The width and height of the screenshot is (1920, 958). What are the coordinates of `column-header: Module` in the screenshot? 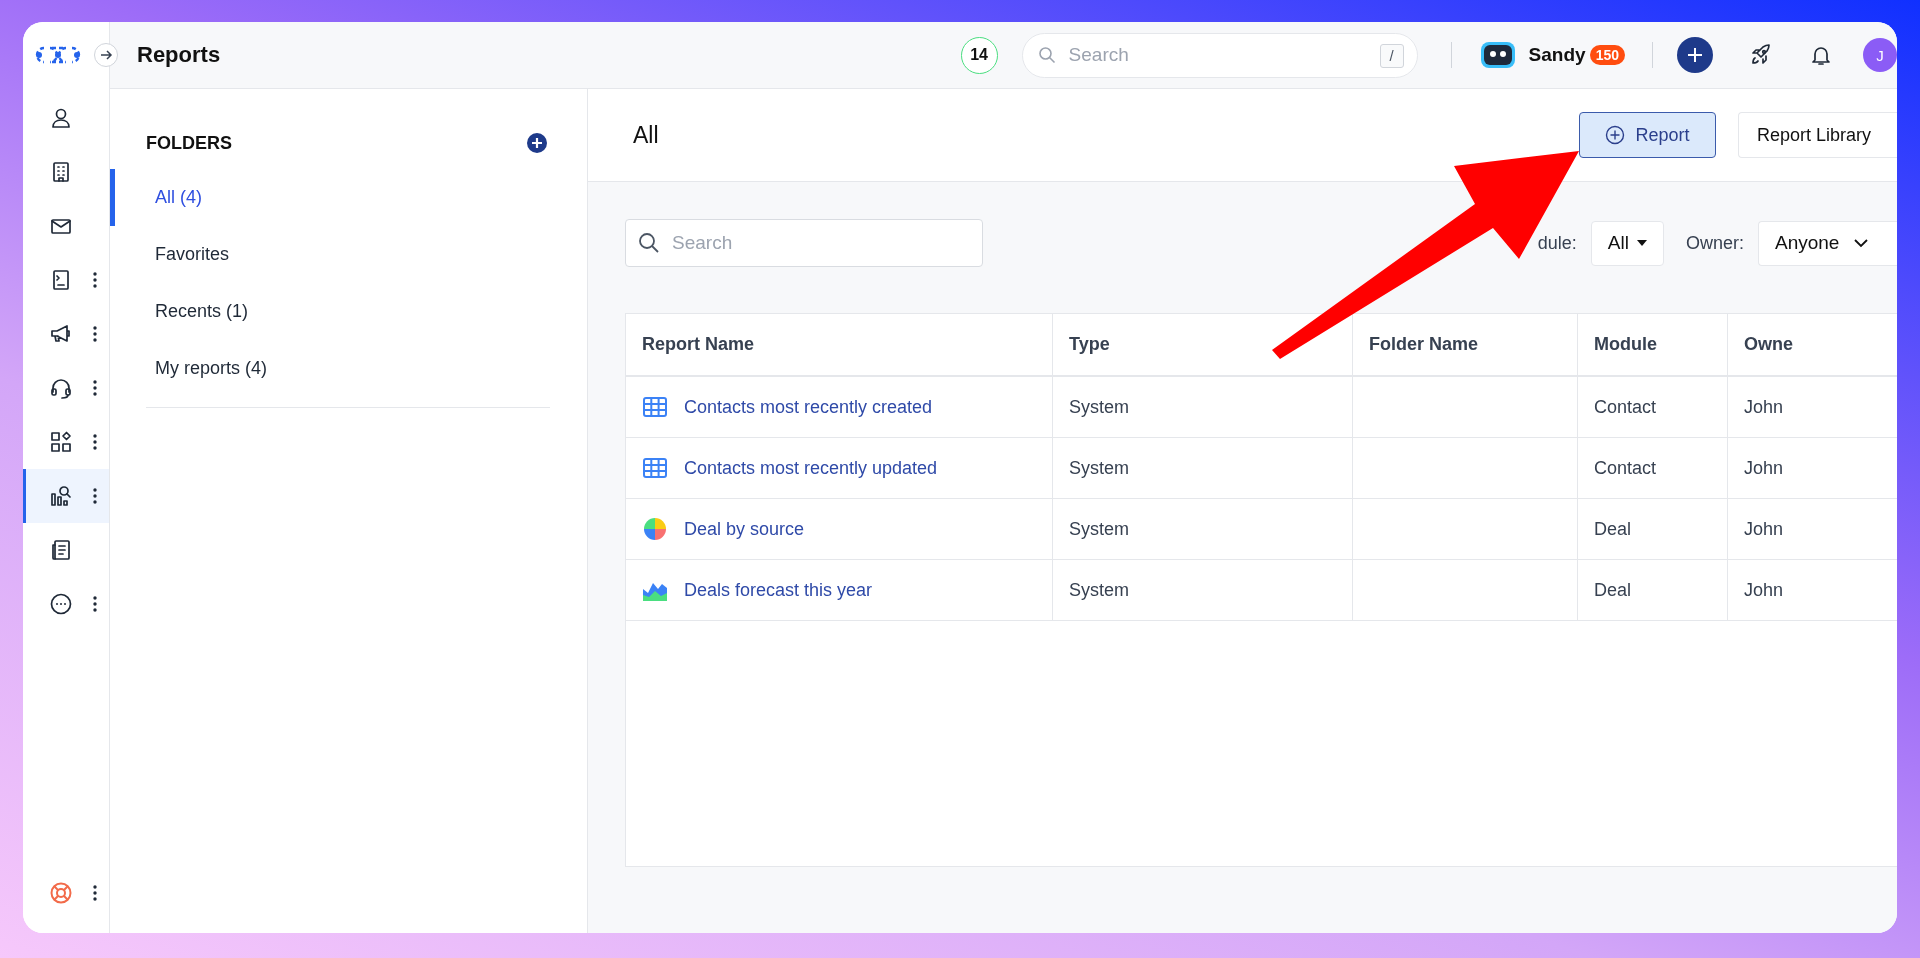 It's located at (1653, 344).